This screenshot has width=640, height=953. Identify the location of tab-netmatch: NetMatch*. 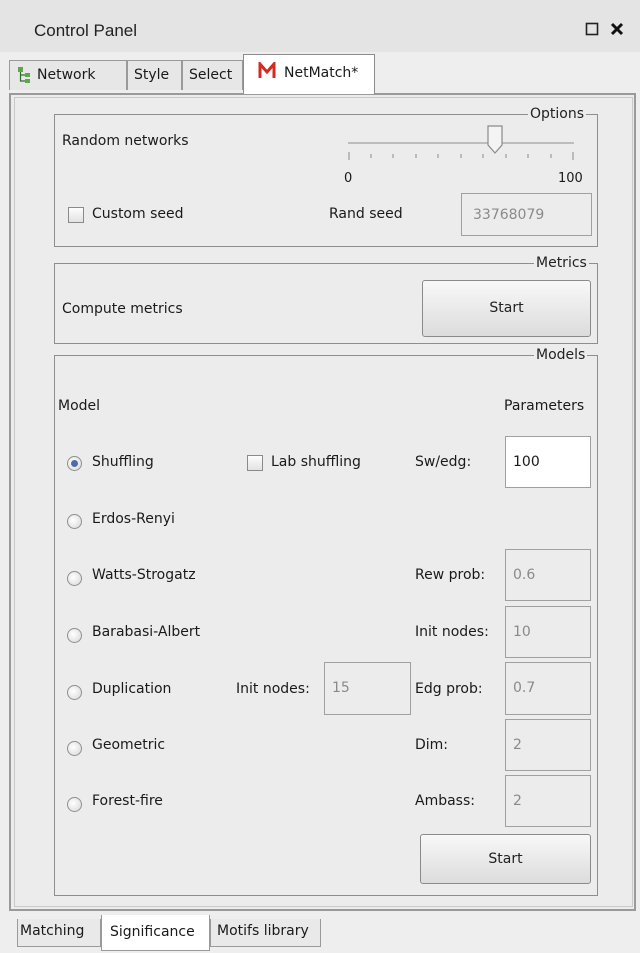
(309, 74).